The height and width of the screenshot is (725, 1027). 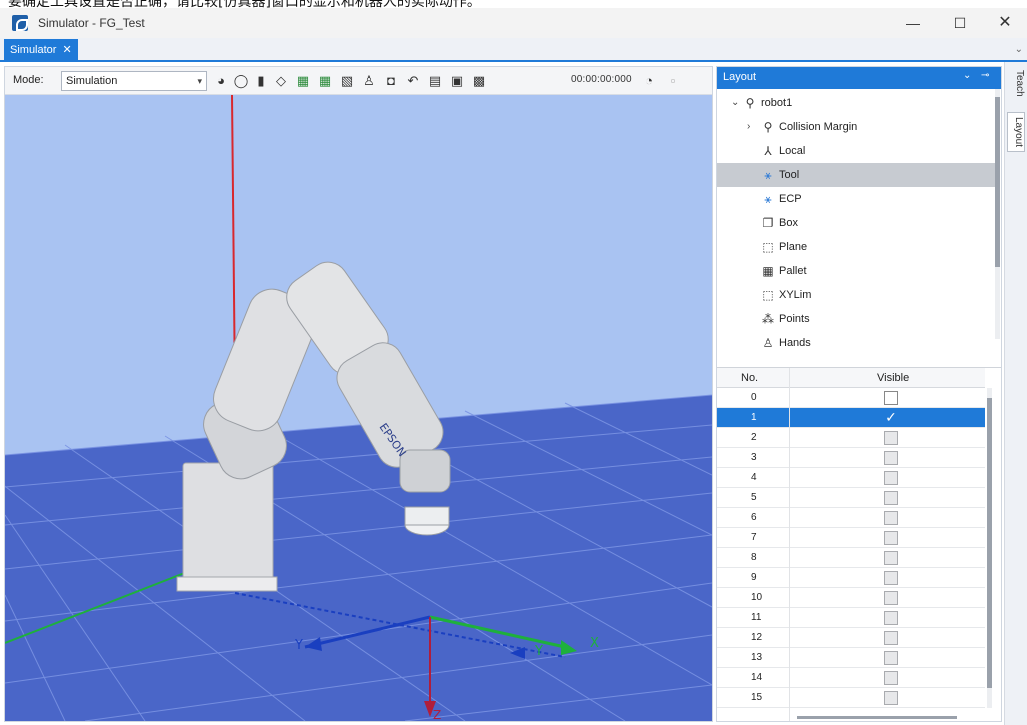 What do you see at coordinates (241, 81) in the screenshot?
I see `wireframe-view-icon: ◯` at bounding box center [241, 81].